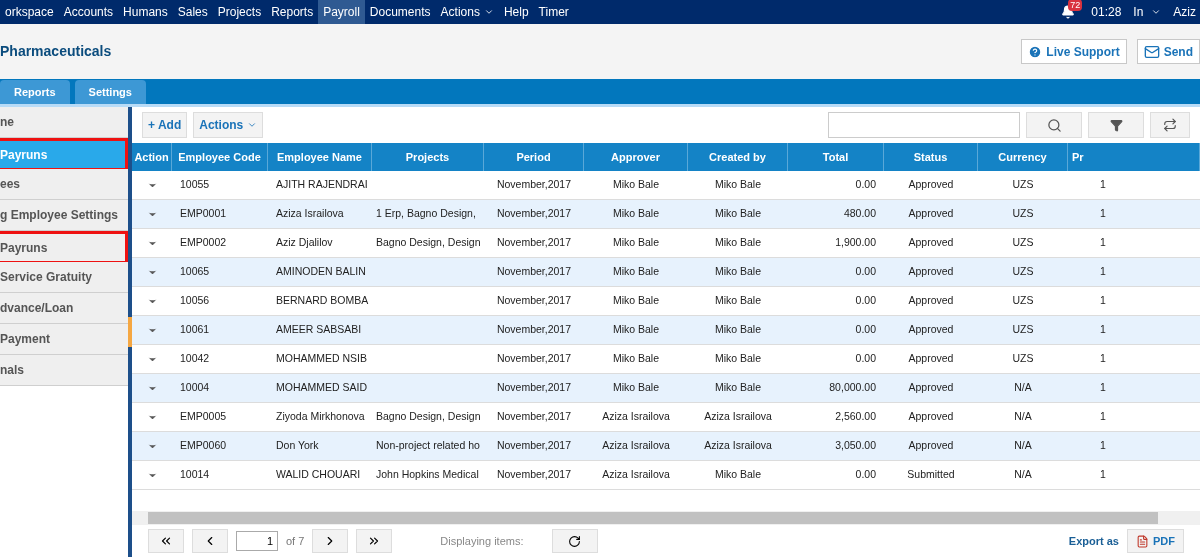 This screenshot has width=1200, height=557. I want to click on table-cell: AMEER SABSABI, so click(319, 329).